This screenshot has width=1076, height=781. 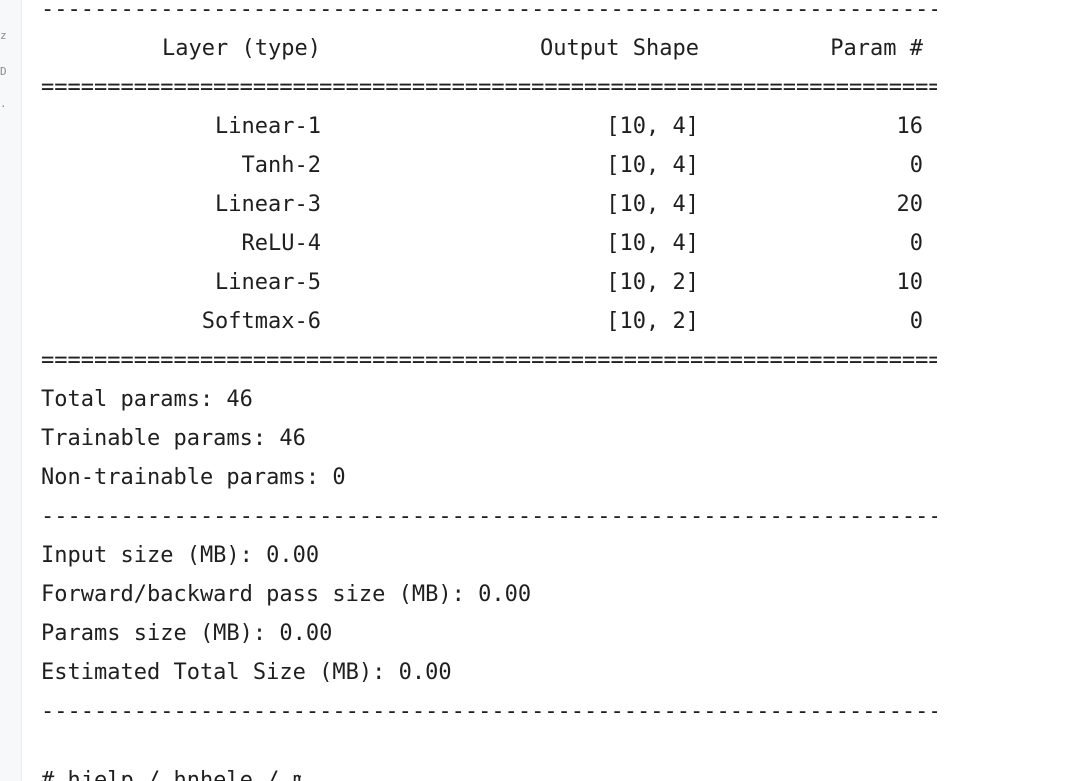 What do you see at coordinates (193, 477) in the screenshot?
I see `non-trainable-params: Non-trainable params: 0` at bounding box center [193, 477].